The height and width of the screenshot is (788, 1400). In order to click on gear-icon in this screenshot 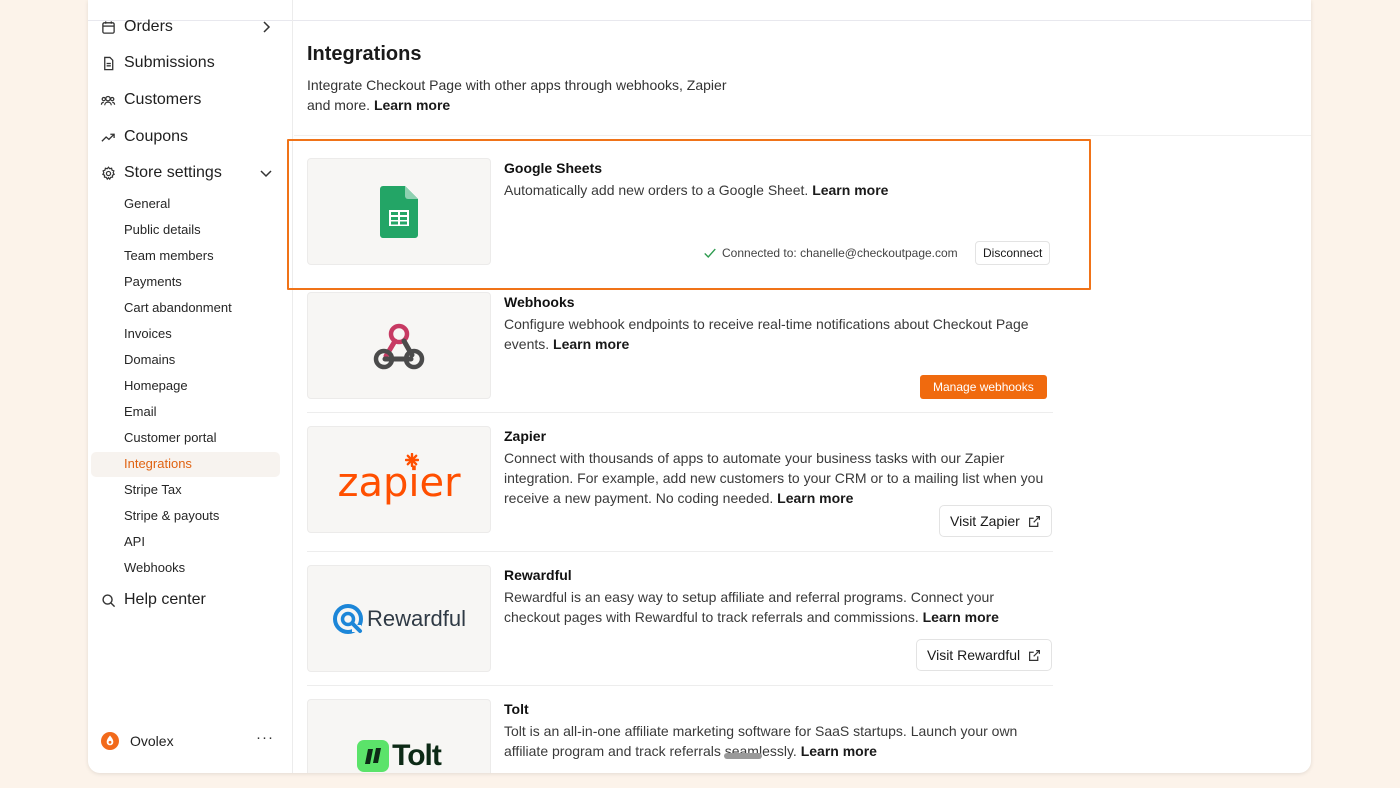, I will do `click(108, 173)`.